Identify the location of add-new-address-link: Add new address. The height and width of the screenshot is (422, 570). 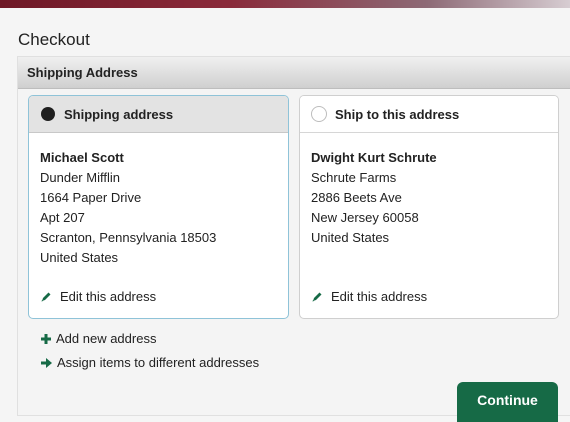
(98, 338).